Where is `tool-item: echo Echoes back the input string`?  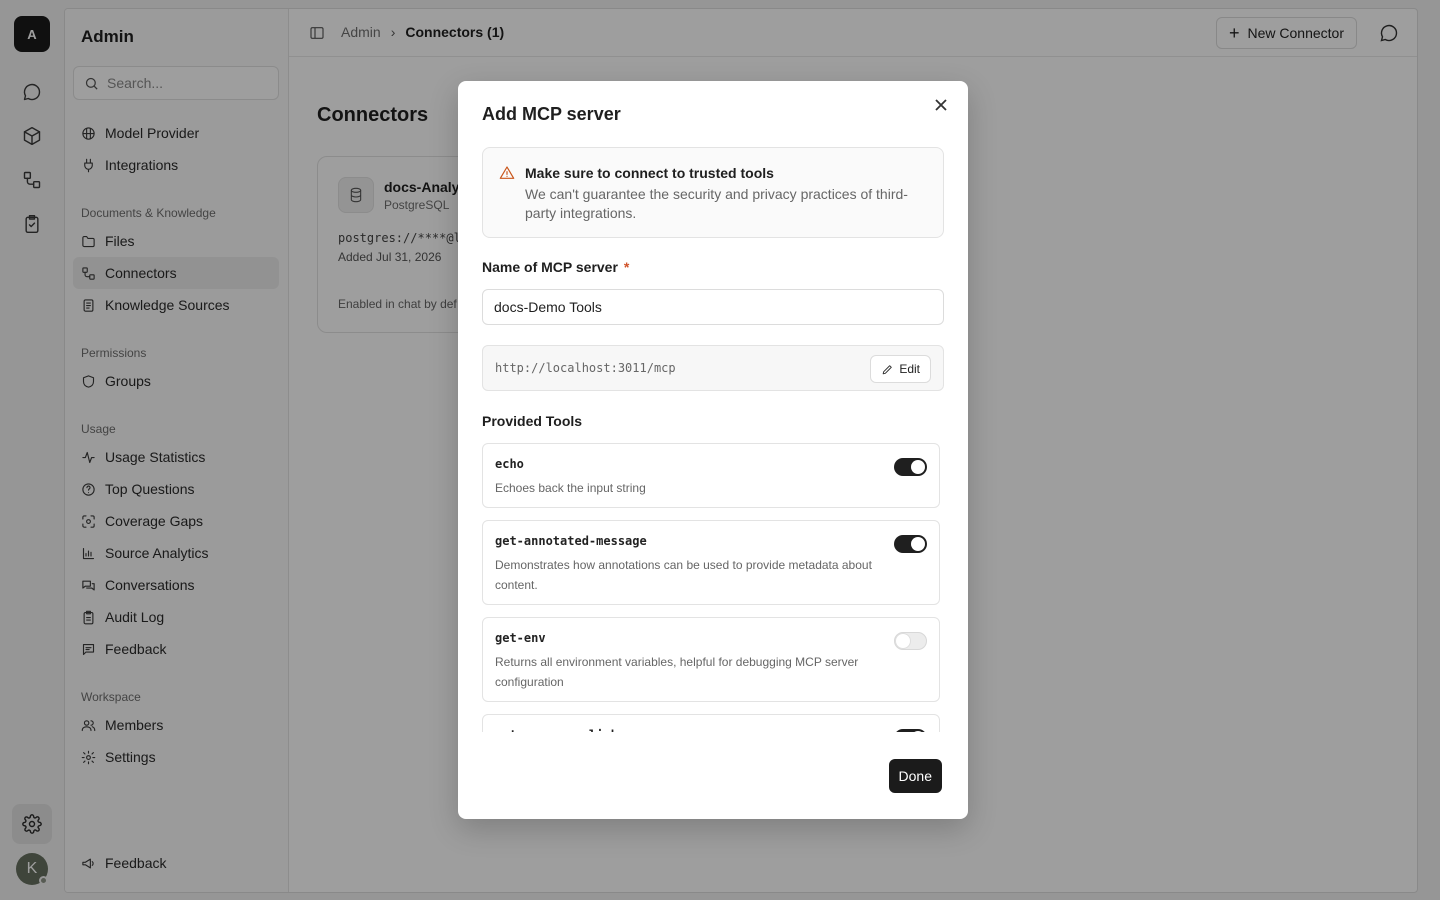 tool-item: echo Echoes back the input string is located at coordinates (711, 475).